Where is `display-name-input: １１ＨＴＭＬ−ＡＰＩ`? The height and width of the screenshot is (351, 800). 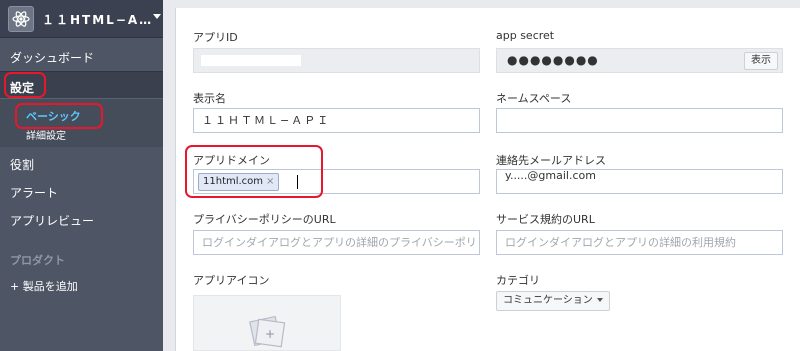 display-name-input: １１ＨＴＭＬ−ＡＰＩ is located at coordinates (336, 120).